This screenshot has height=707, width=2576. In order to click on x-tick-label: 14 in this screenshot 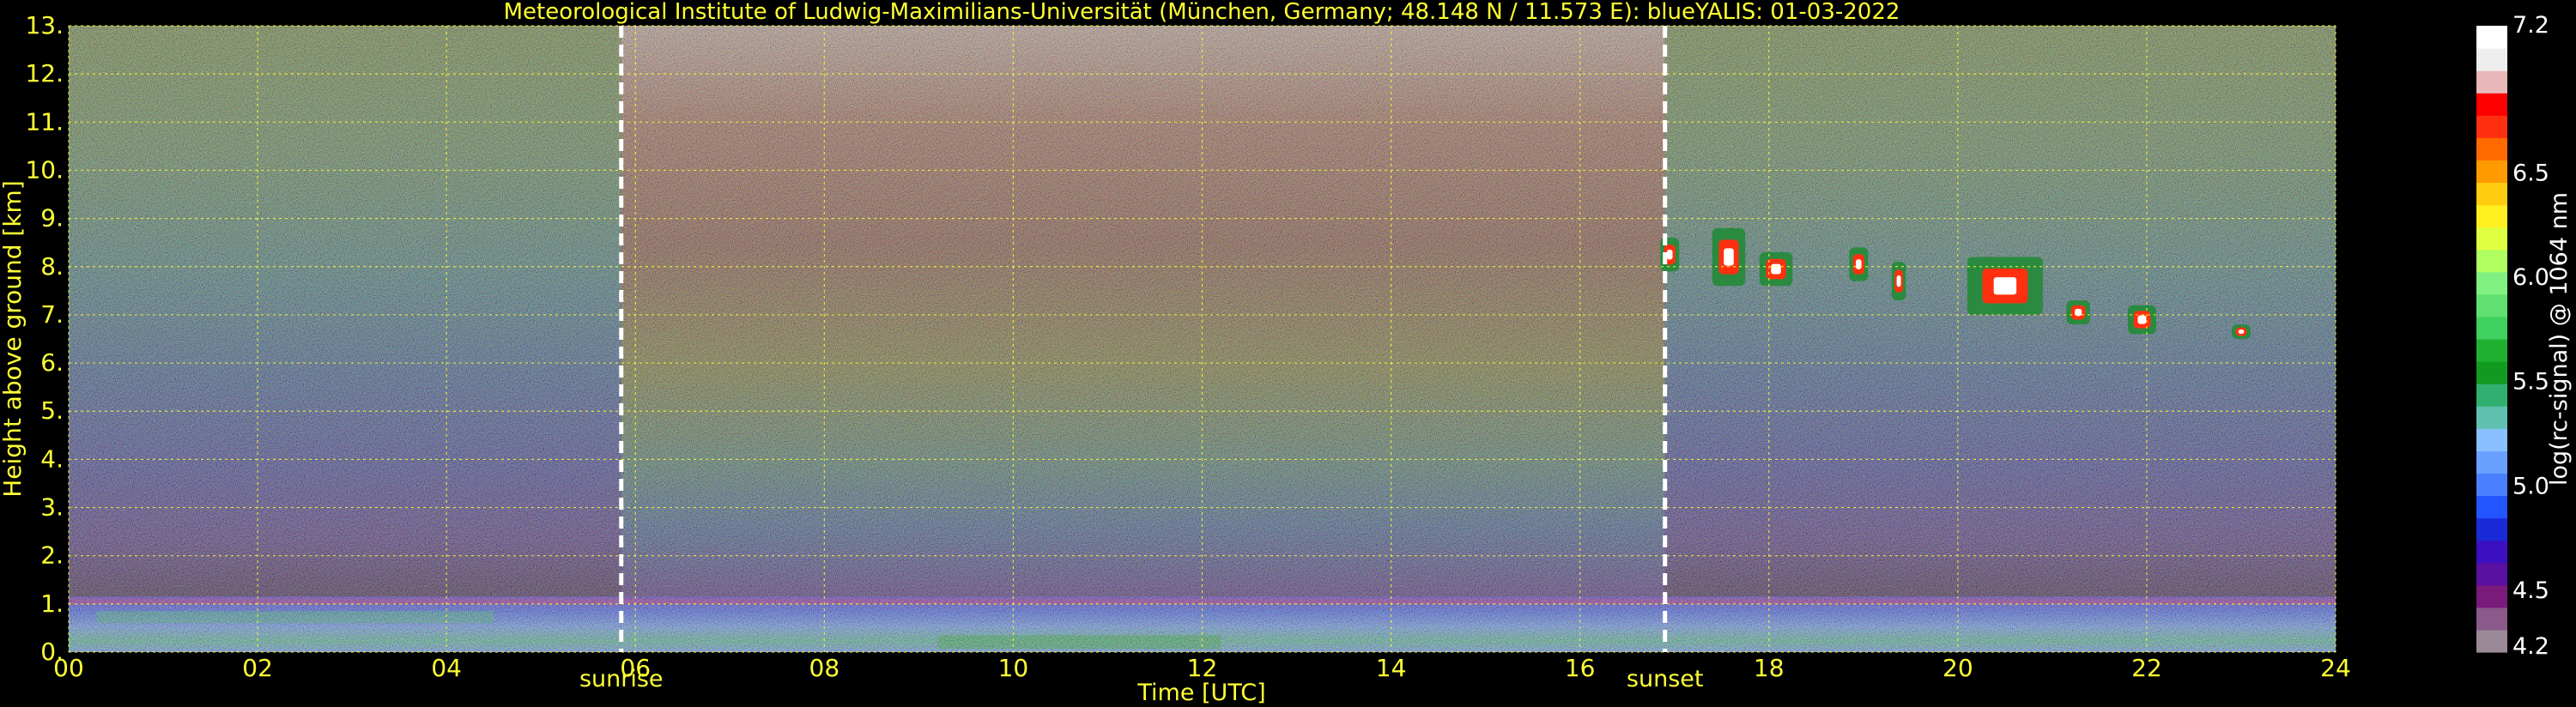, I will do `click(1391, 668)`.